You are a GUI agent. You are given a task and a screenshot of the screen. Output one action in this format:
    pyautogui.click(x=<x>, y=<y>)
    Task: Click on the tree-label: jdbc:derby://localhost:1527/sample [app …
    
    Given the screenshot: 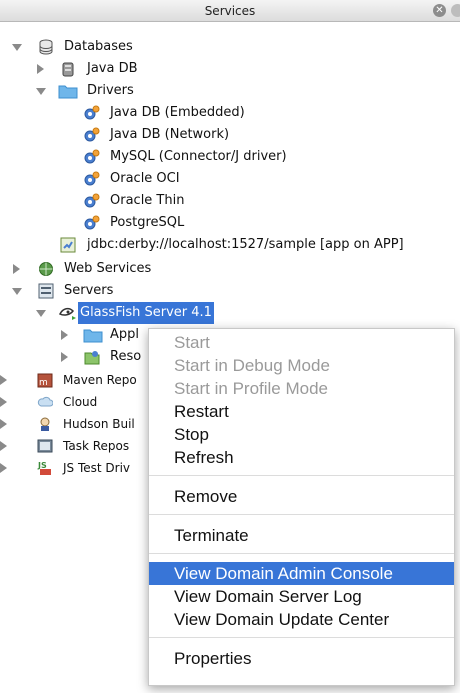 What is the action you would take?
    pyautogui.click(x=245, y=244)
    